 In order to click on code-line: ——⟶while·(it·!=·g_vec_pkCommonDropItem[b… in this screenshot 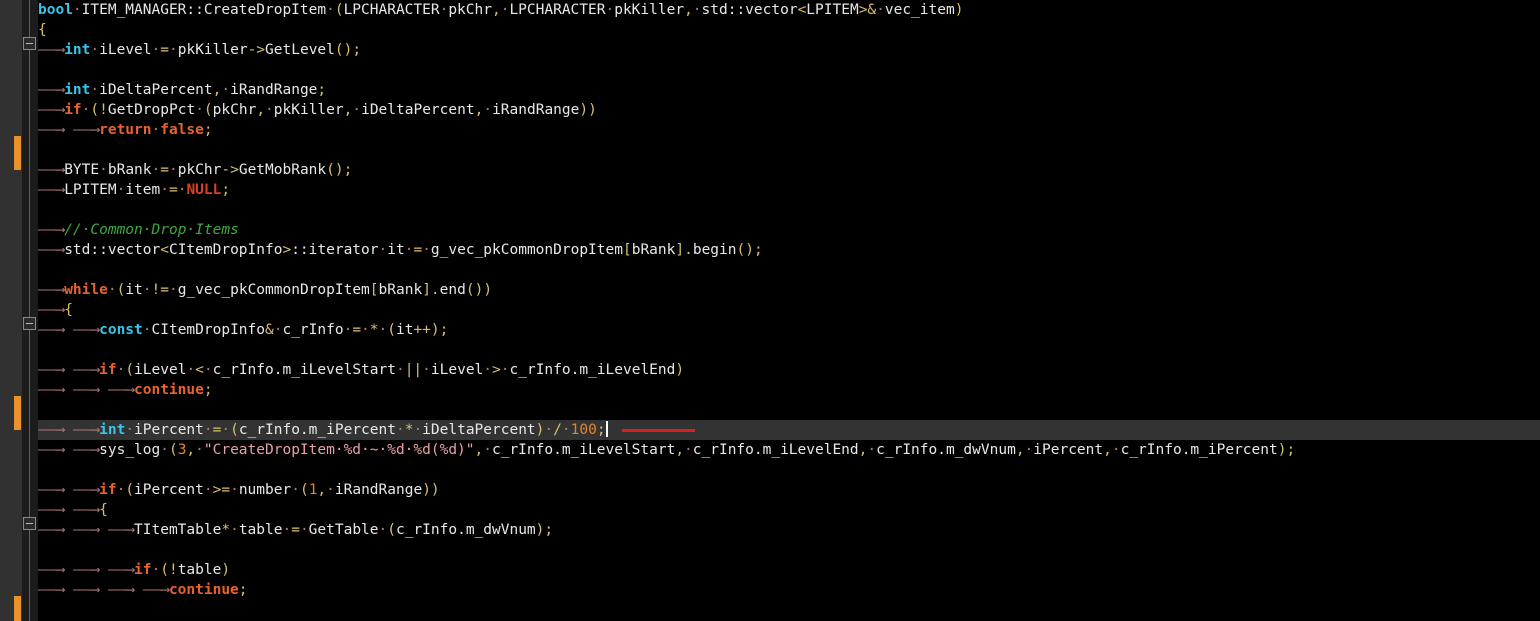, I will do `click(789, 290)`.